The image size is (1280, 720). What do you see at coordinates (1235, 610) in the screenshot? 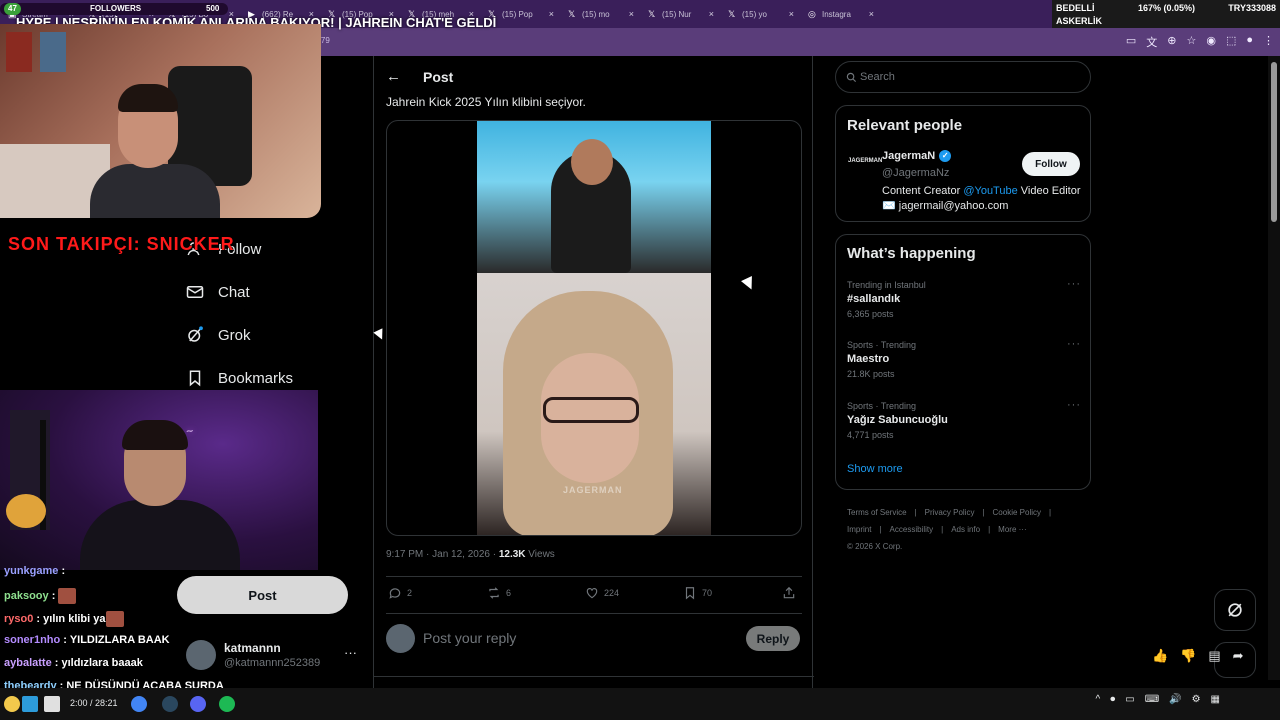
I see `grok-fab-button` at bounding box center [1235, 610].